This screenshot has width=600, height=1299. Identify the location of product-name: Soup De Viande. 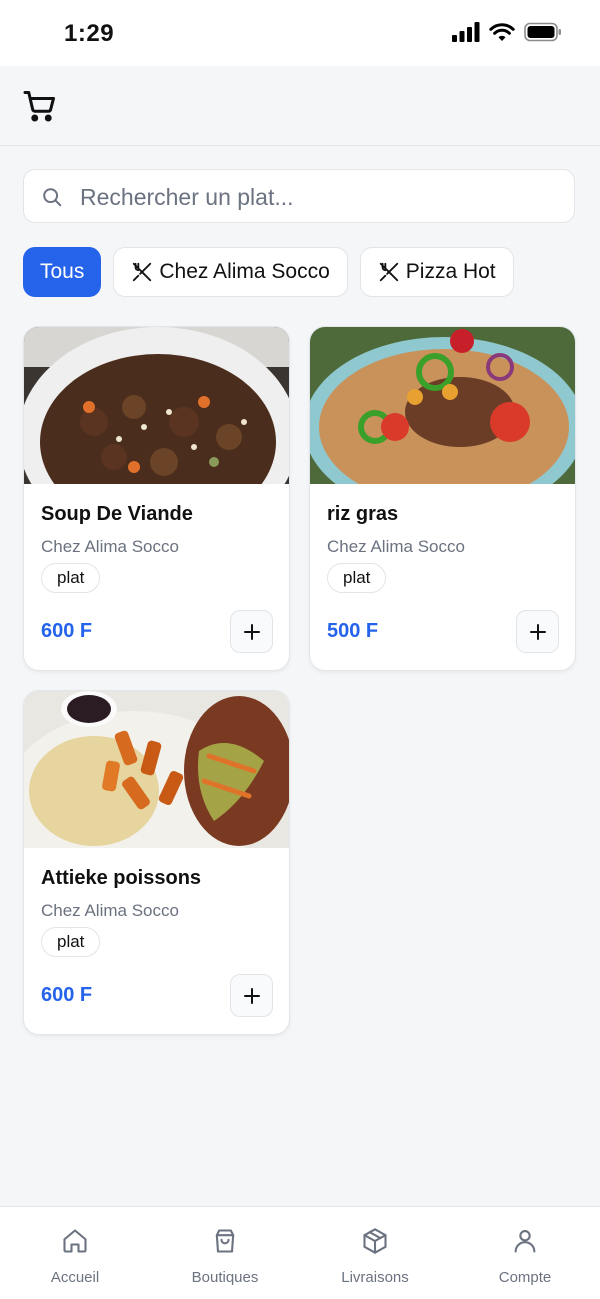
(117, 514).